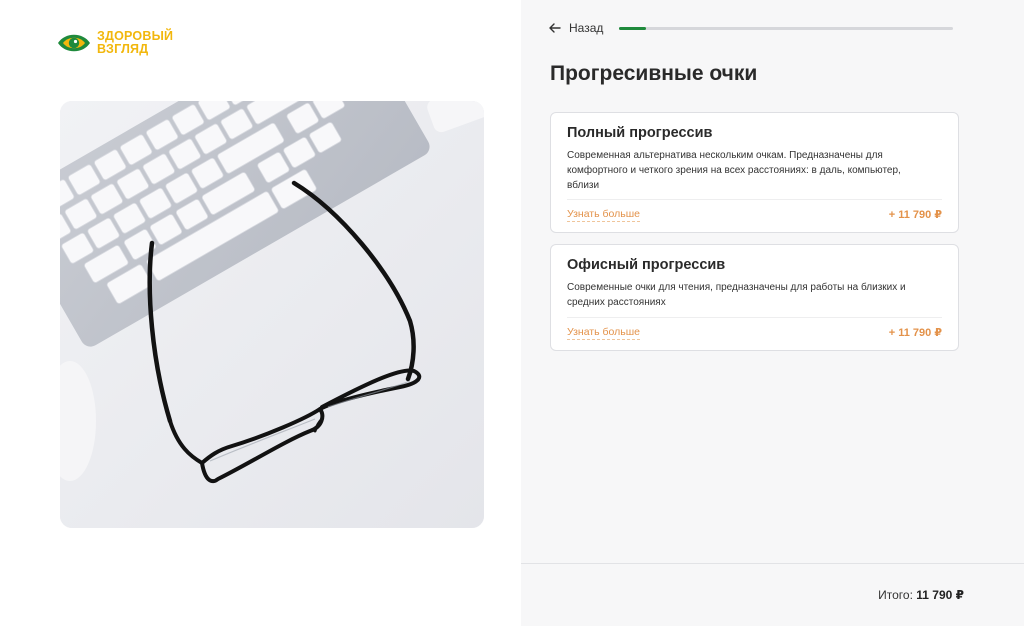 The image size is (1024, 626). I want to click on brand-logo: ЗДОРОВЫЙ ВЗГЛЯД, so click(115, 43).